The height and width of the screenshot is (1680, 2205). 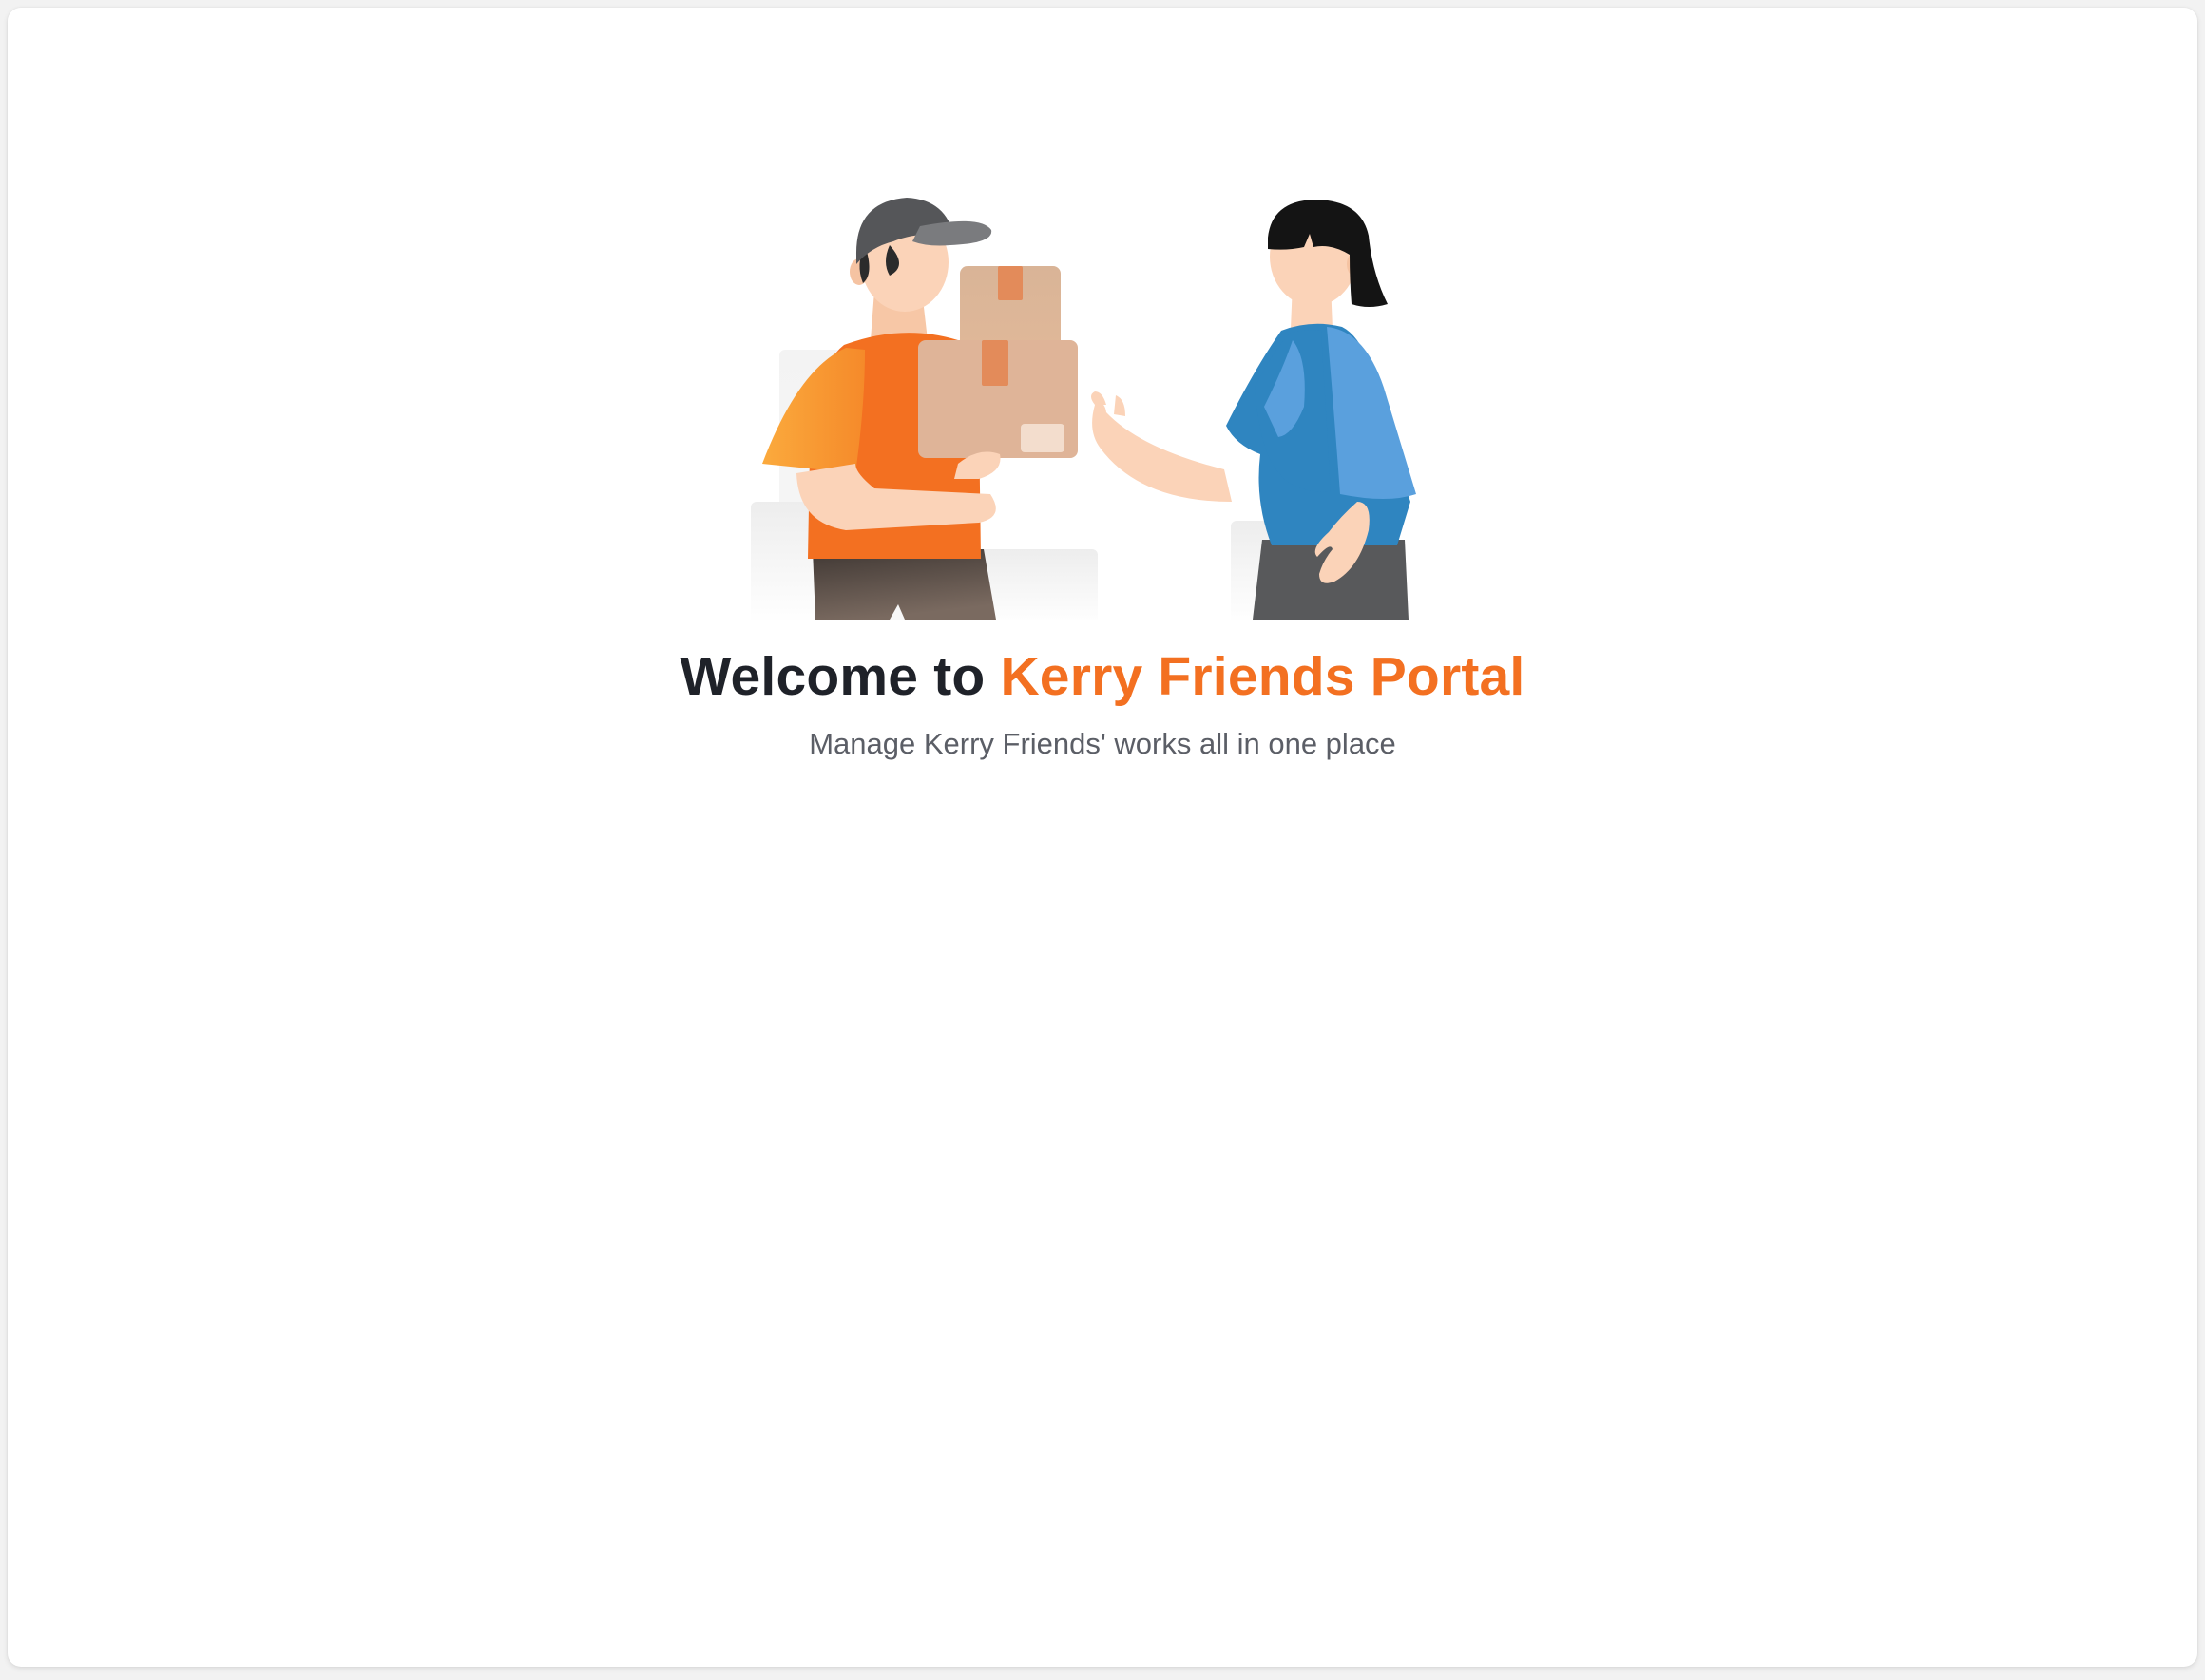 What do you see at coordinates (1262, 676) in the screenshot?
I see `title-brand: Kerry Friends Portal` at bounding box center [1262, 676].